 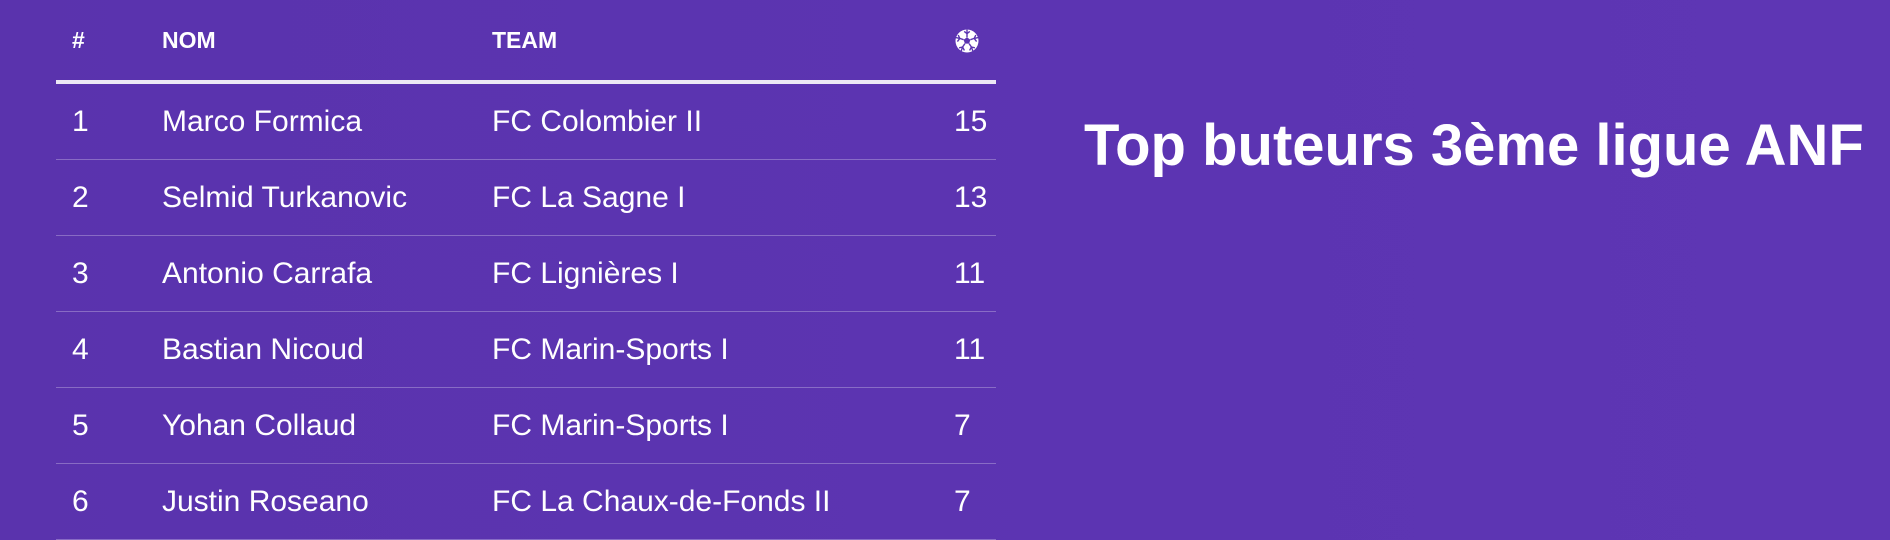 I want to click on cell-goals: 15, so click(x=975, y=121).